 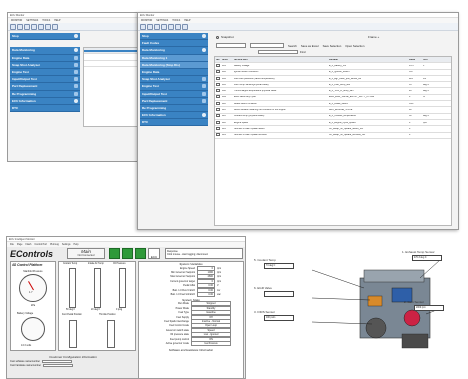 What do you see at coordinates (25, 86) in the screenshot?
I see `nav-label: Part Replacement` at bounding box center [25, 86].